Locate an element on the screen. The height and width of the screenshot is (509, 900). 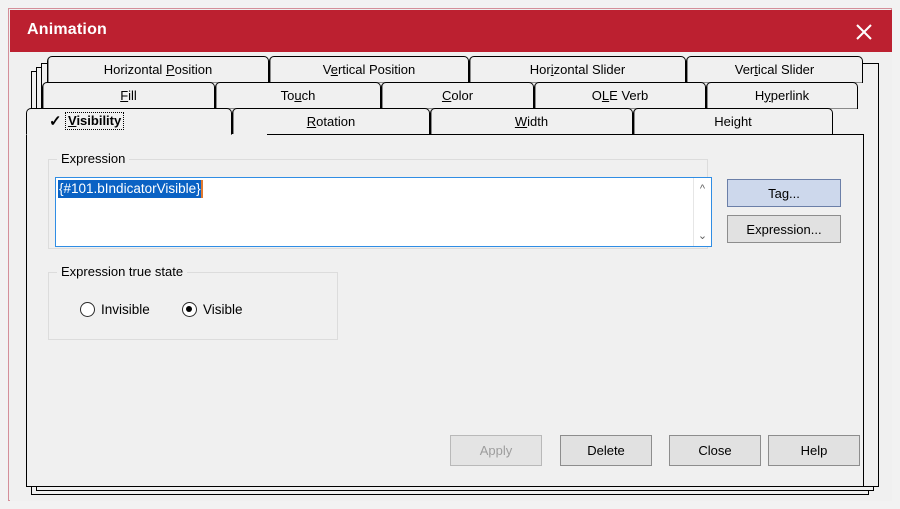
window-title: Animation is located at coordinates (67, 29).